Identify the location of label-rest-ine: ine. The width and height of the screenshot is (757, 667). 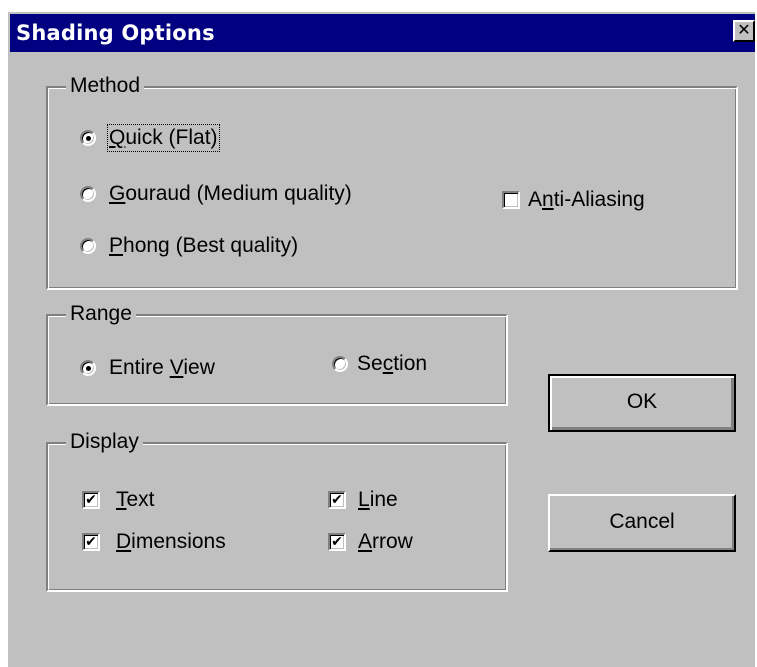
(383, 499).